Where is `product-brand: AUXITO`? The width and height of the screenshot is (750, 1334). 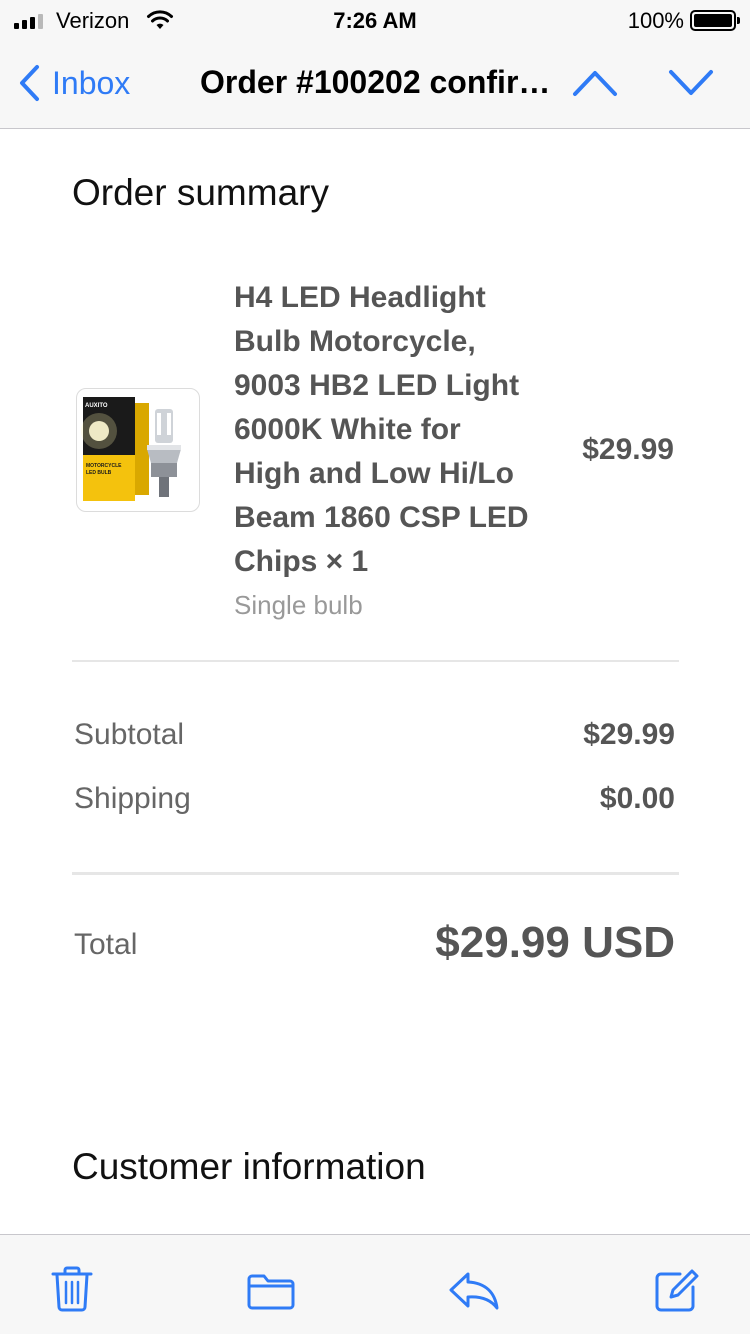
product-brand: AUXITO is located at coordinates (96, 406).